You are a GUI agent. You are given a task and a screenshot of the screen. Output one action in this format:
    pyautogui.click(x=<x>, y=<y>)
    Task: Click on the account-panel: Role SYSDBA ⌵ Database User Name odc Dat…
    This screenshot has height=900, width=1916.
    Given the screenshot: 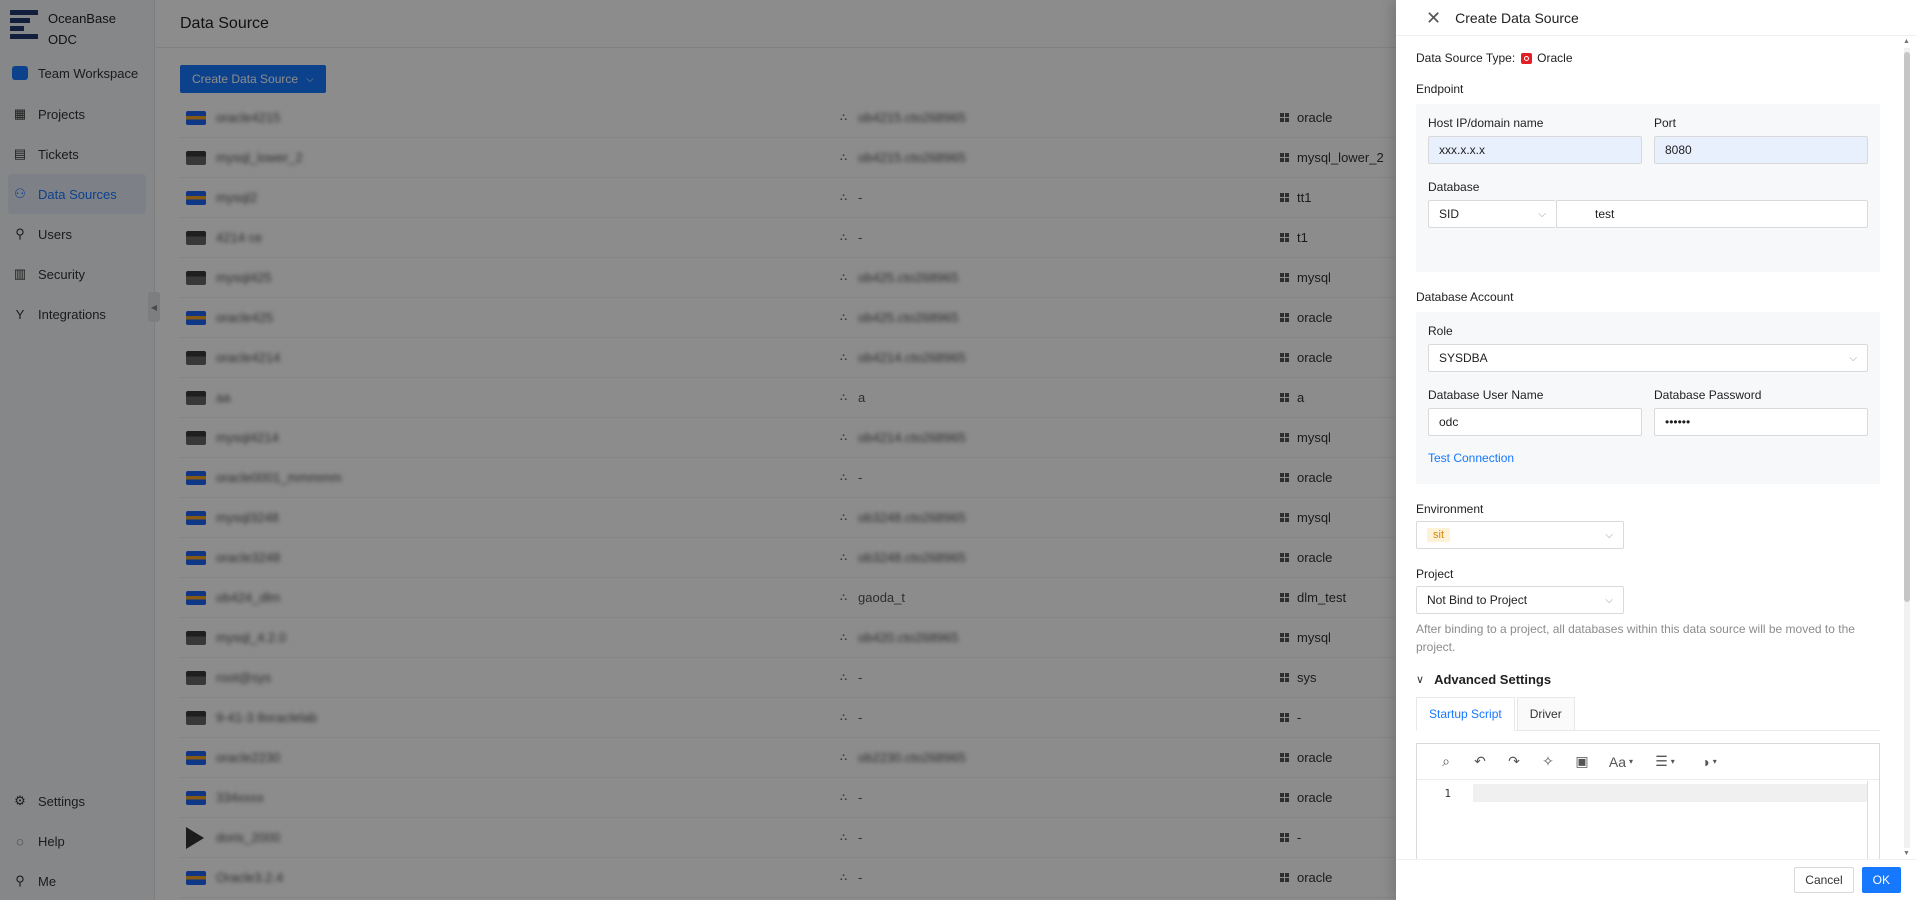 What is the action you would take?
    pyautogui.click(x=1648, y=398)
    